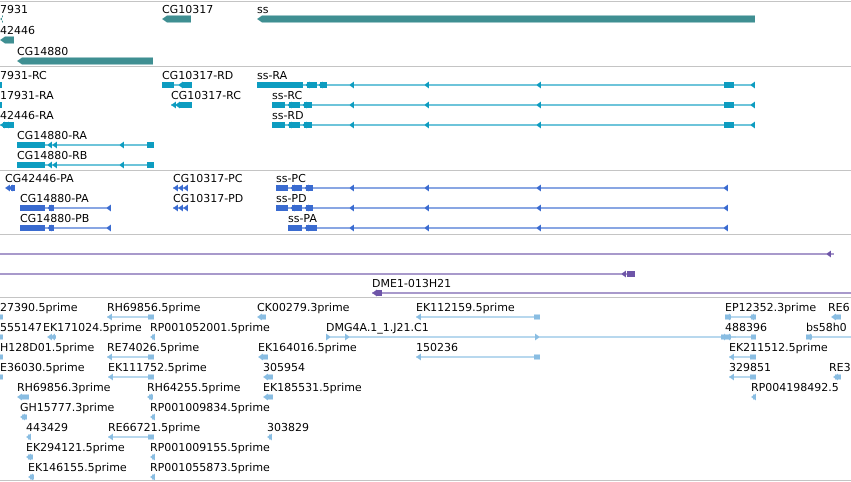  I want to click on feature-label: 42446-RA, so click(27, 115).